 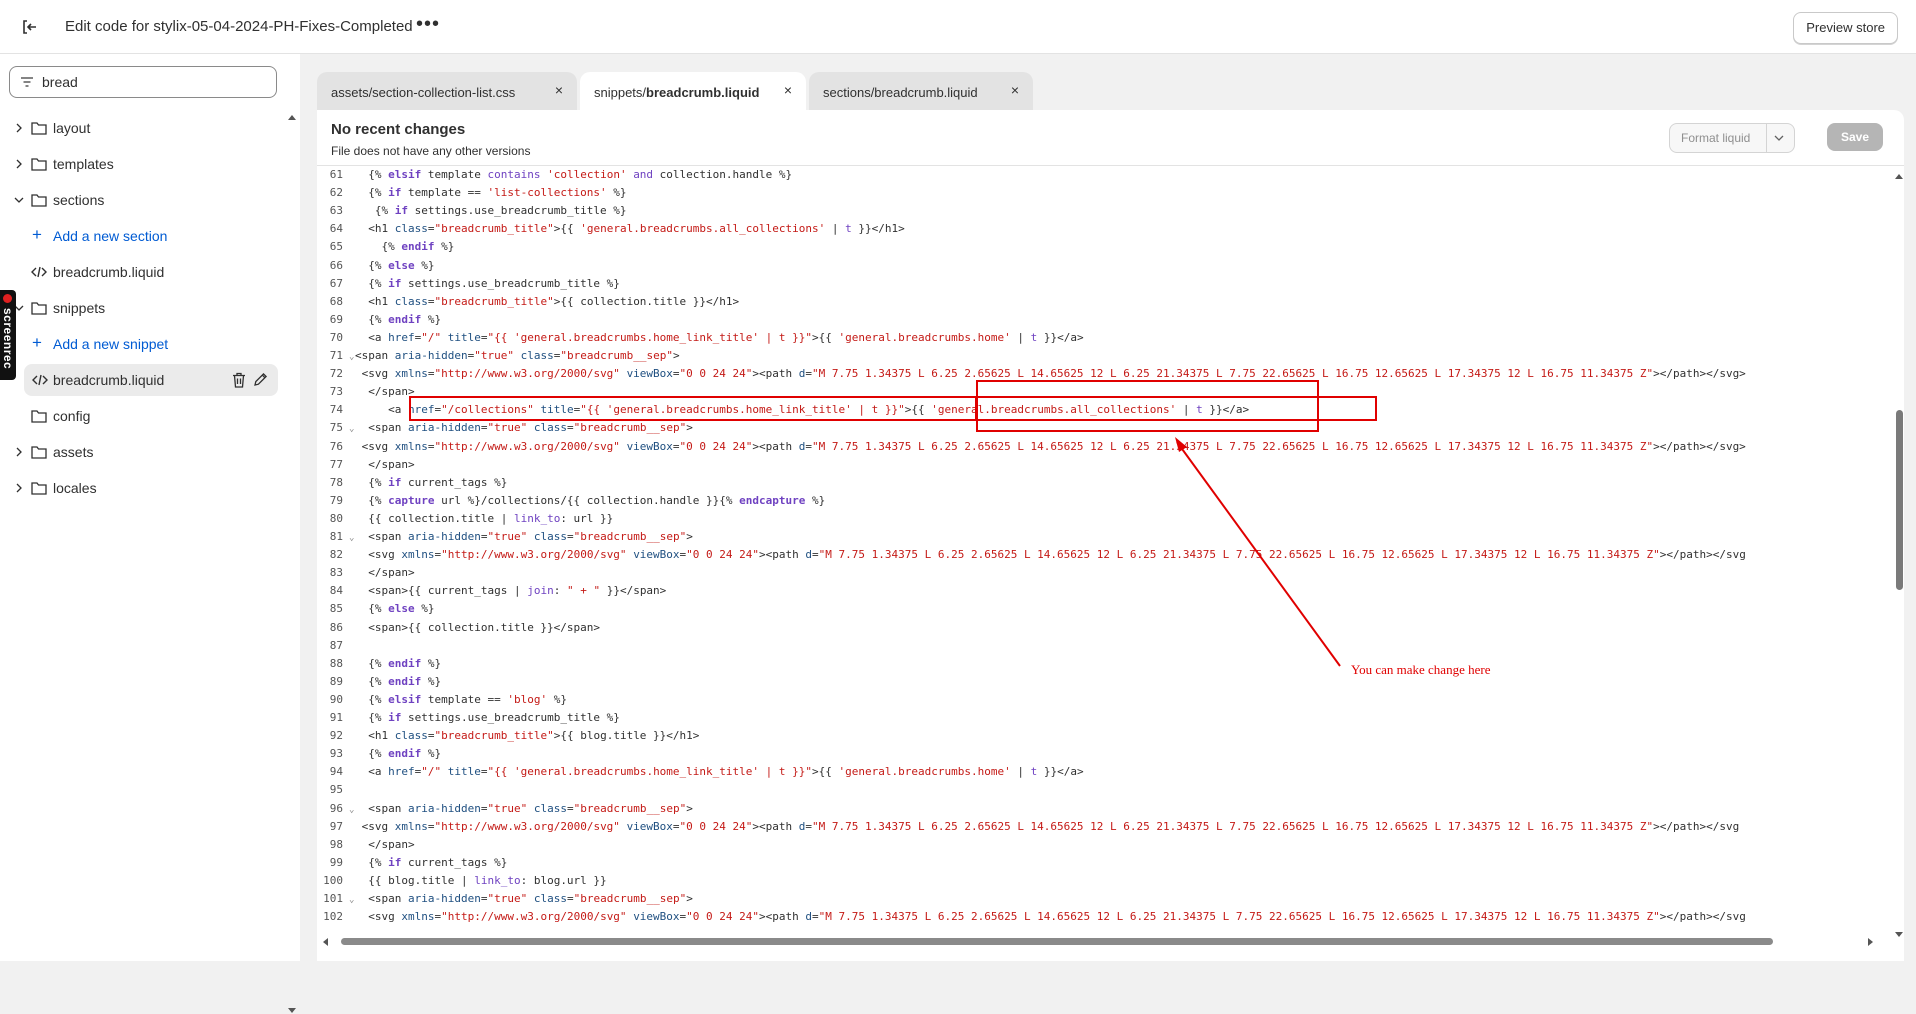 I want to click on code-line: 66 {% else %}, so click(x=1097, y=266).